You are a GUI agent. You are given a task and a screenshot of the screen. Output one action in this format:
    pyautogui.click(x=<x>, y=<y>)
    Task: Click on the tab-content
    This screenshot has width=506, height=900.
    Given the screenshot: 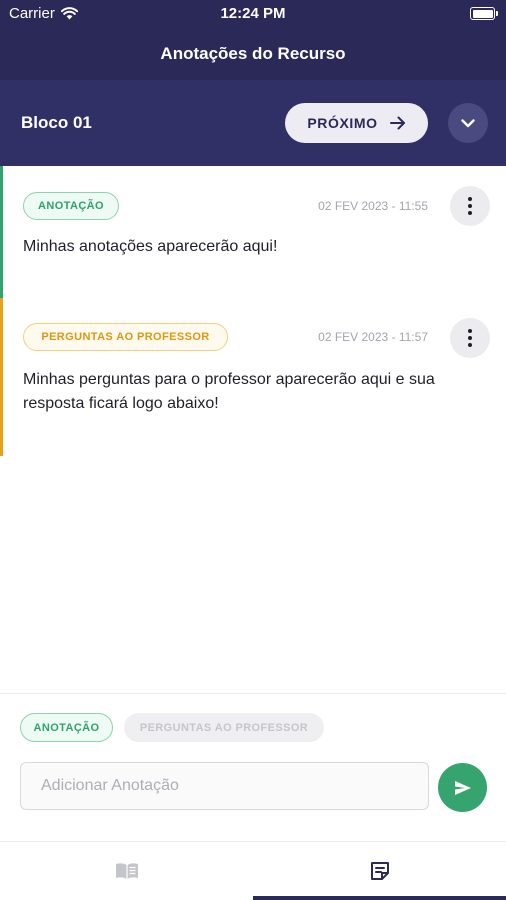 What is the action you would take?
    pyautogui.click(x=126, y=871)
    